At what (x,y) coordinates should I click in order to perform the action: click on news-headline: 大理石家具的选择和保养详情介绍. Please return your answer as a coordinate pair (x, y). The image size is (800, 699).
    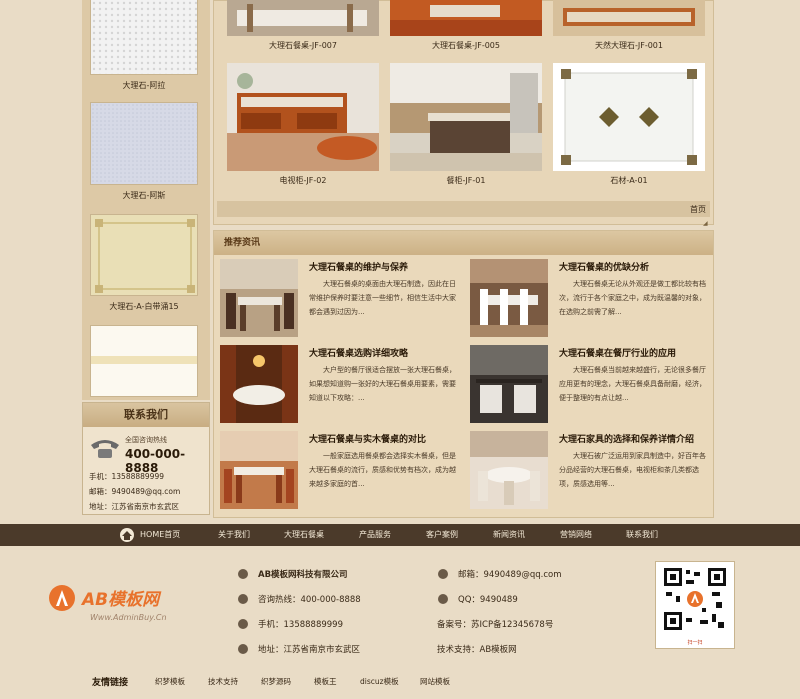
    Looking at the image, I should click on (626, 438).